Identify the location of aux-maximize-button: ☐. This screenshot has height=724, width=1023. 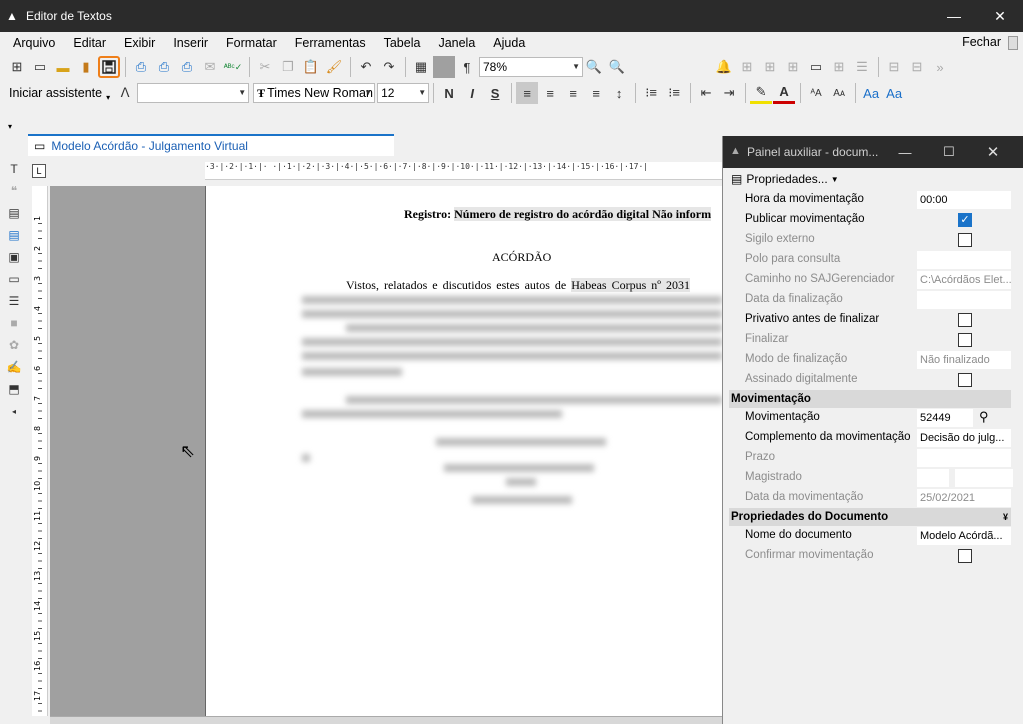
(949, 152).